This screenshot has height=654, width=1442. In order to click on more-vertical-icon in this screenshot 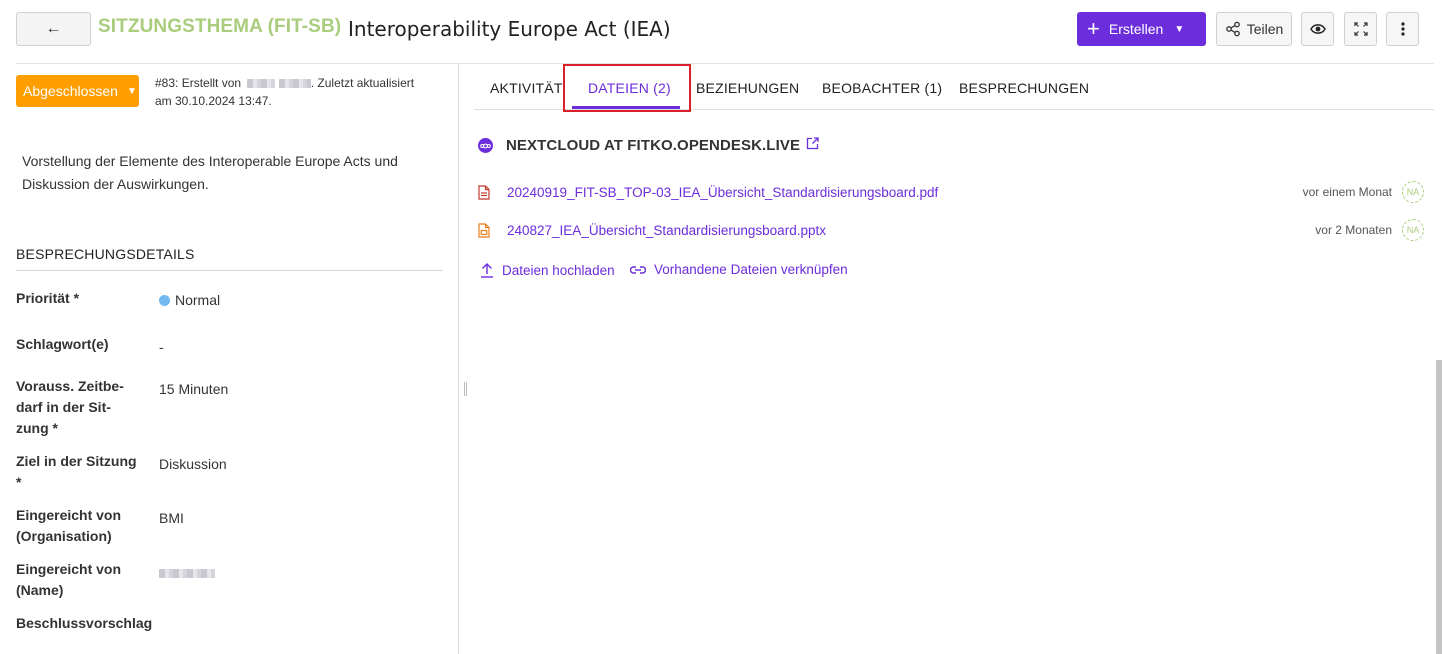, I will do `click(1402, 29)`.